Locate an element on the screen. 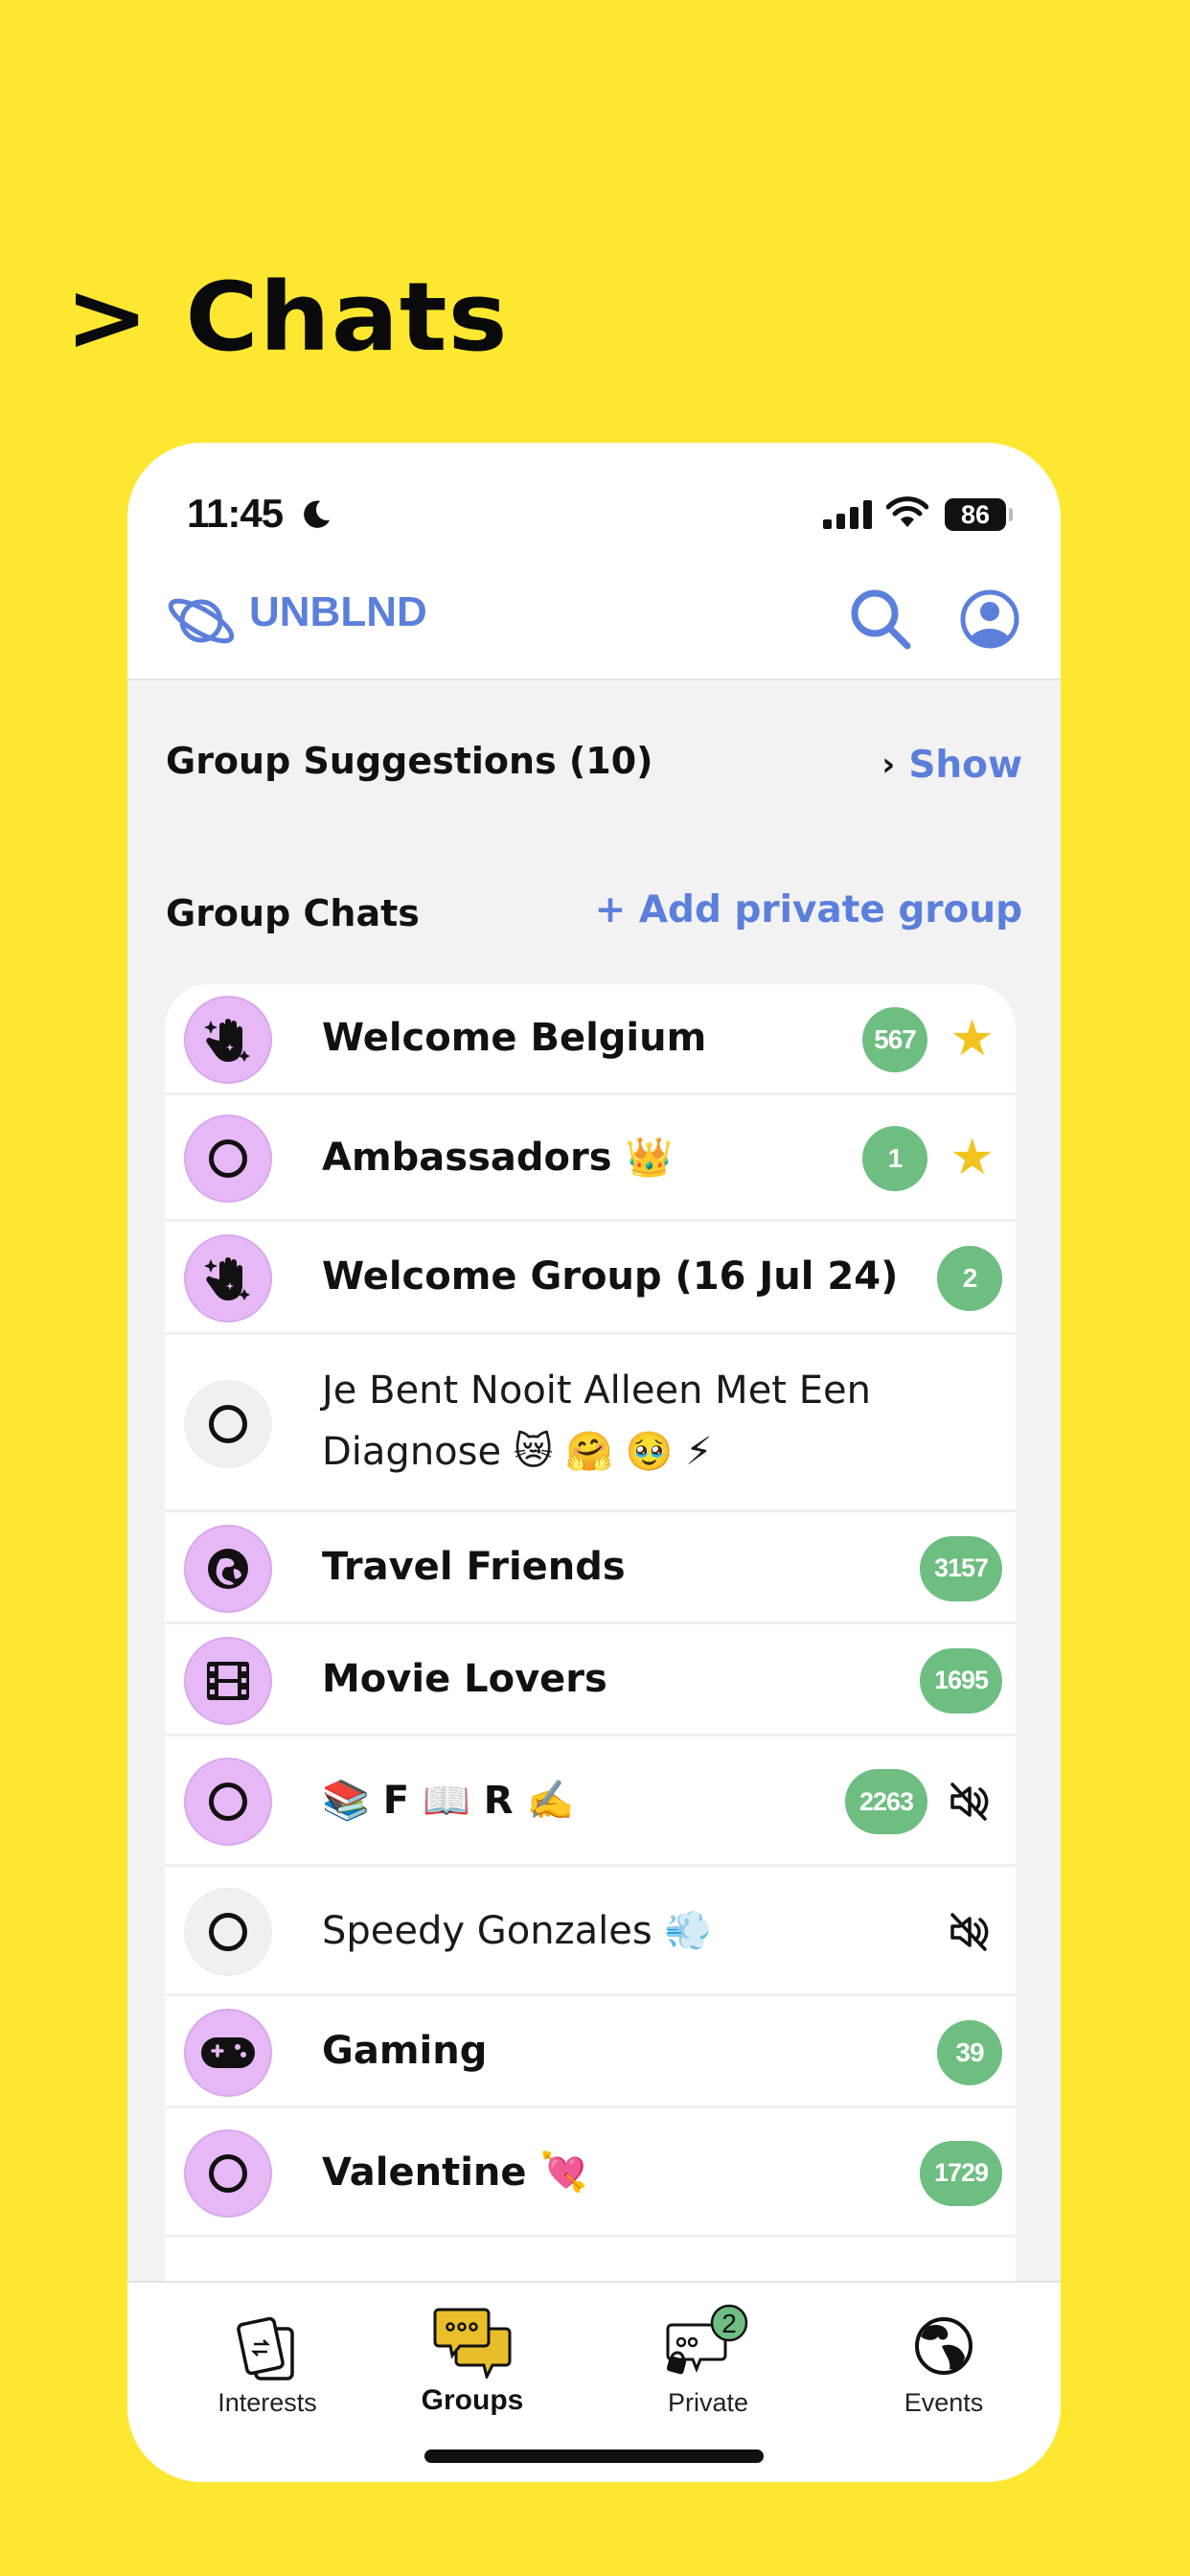  chat-row: Welcome Group (16 Jul 24) 2 is located at coordinates (590, 1278).